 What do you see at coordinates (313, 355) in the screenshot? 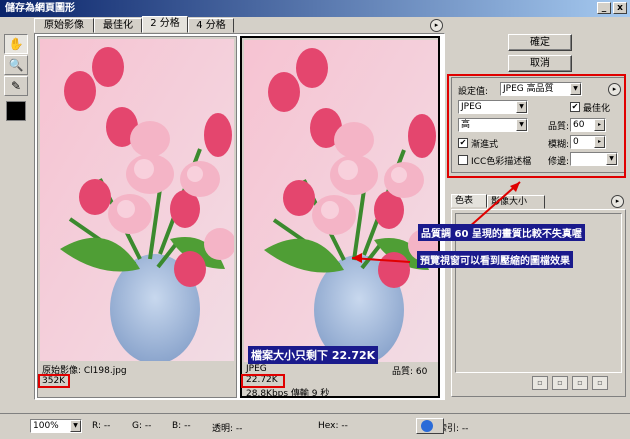
I see `size-annotation: 檔案大小只剩下 22.72K` at bounding box center [313, 355].